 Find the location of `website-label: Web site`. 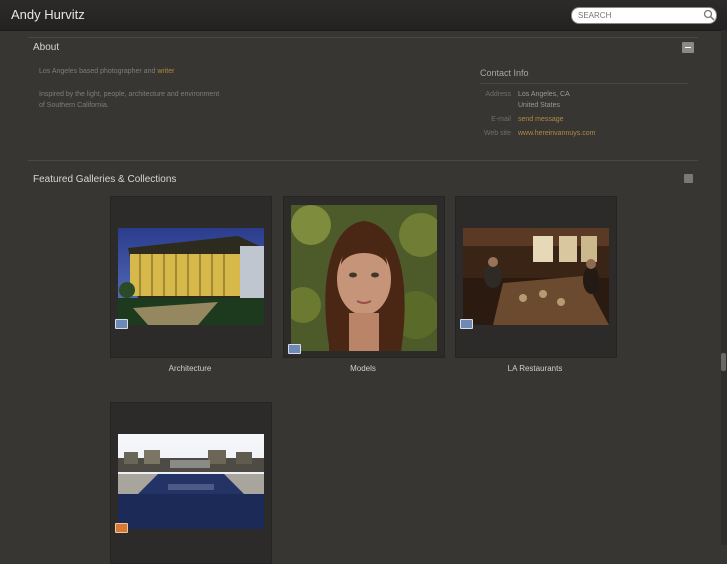

website-label: Web site is located at coordinates (497, 133).